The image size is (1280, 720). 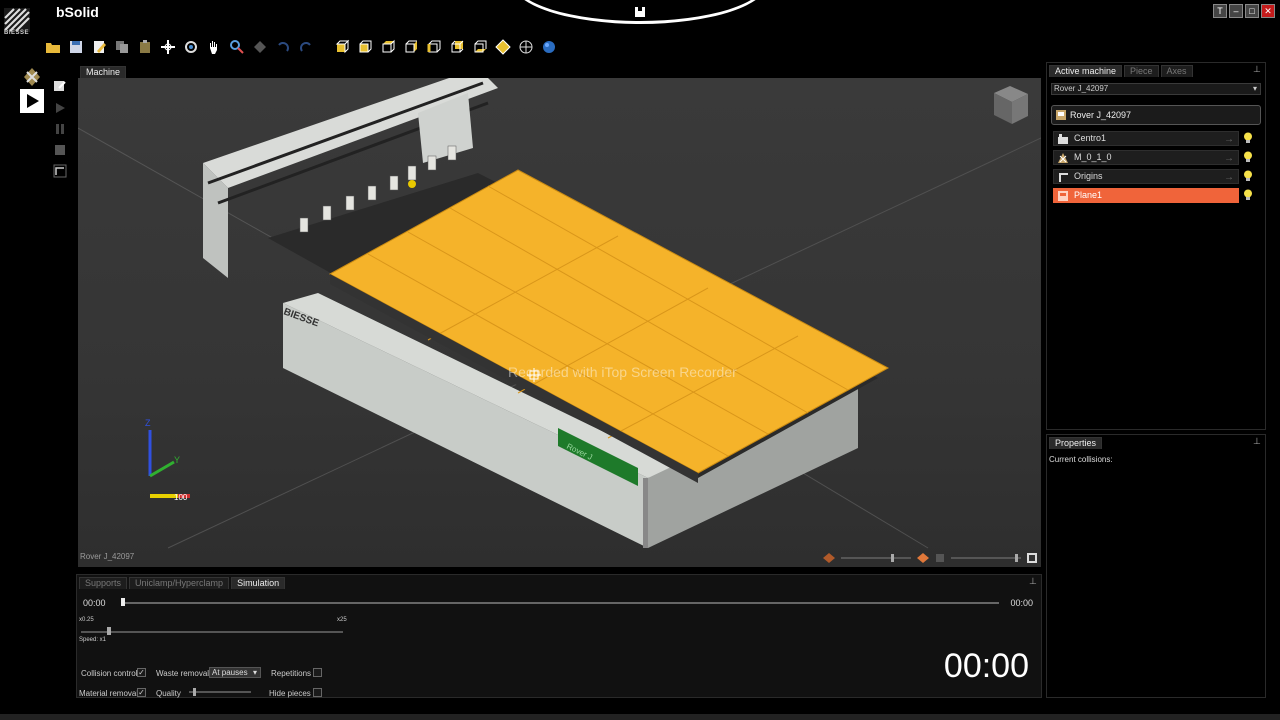 What do you see at coordinates (291, 673) in the screenshot?
I see `repetitions-label: Repetitions` at bounding box center [291, 673].